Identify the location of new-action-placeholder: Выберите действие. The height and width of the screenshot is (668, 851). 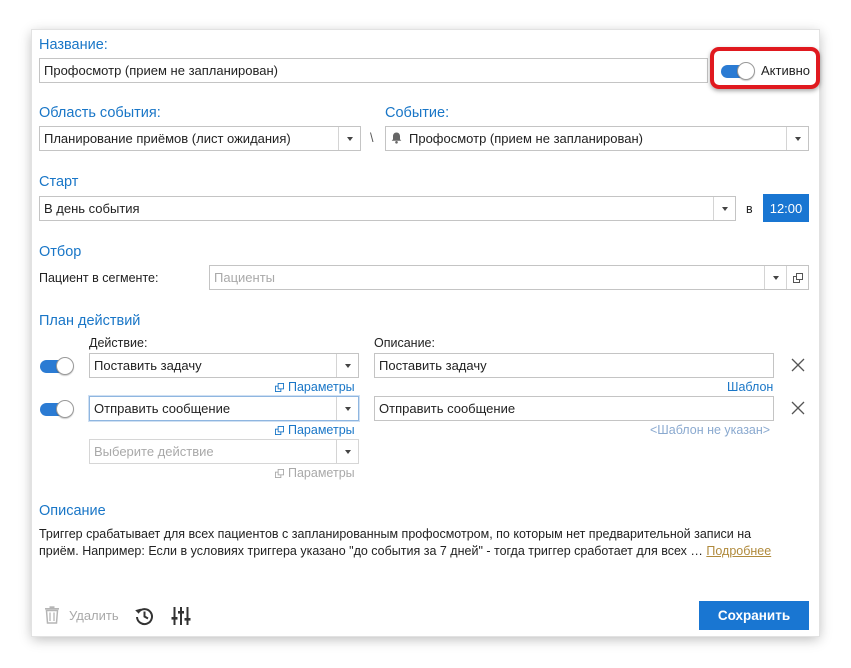
(154, 451).